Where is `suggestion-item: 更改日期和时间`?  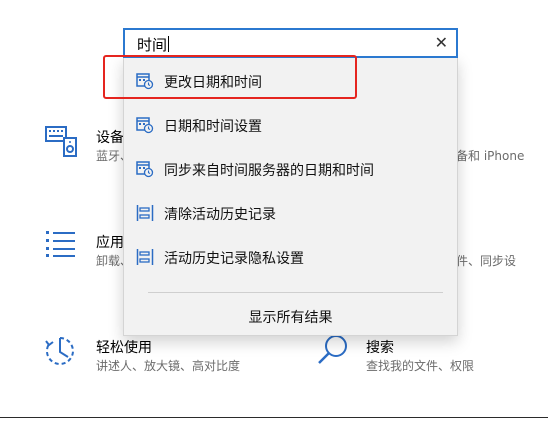
suggestion-item: 更改日期和时间 is located at coordinates (290, 81).